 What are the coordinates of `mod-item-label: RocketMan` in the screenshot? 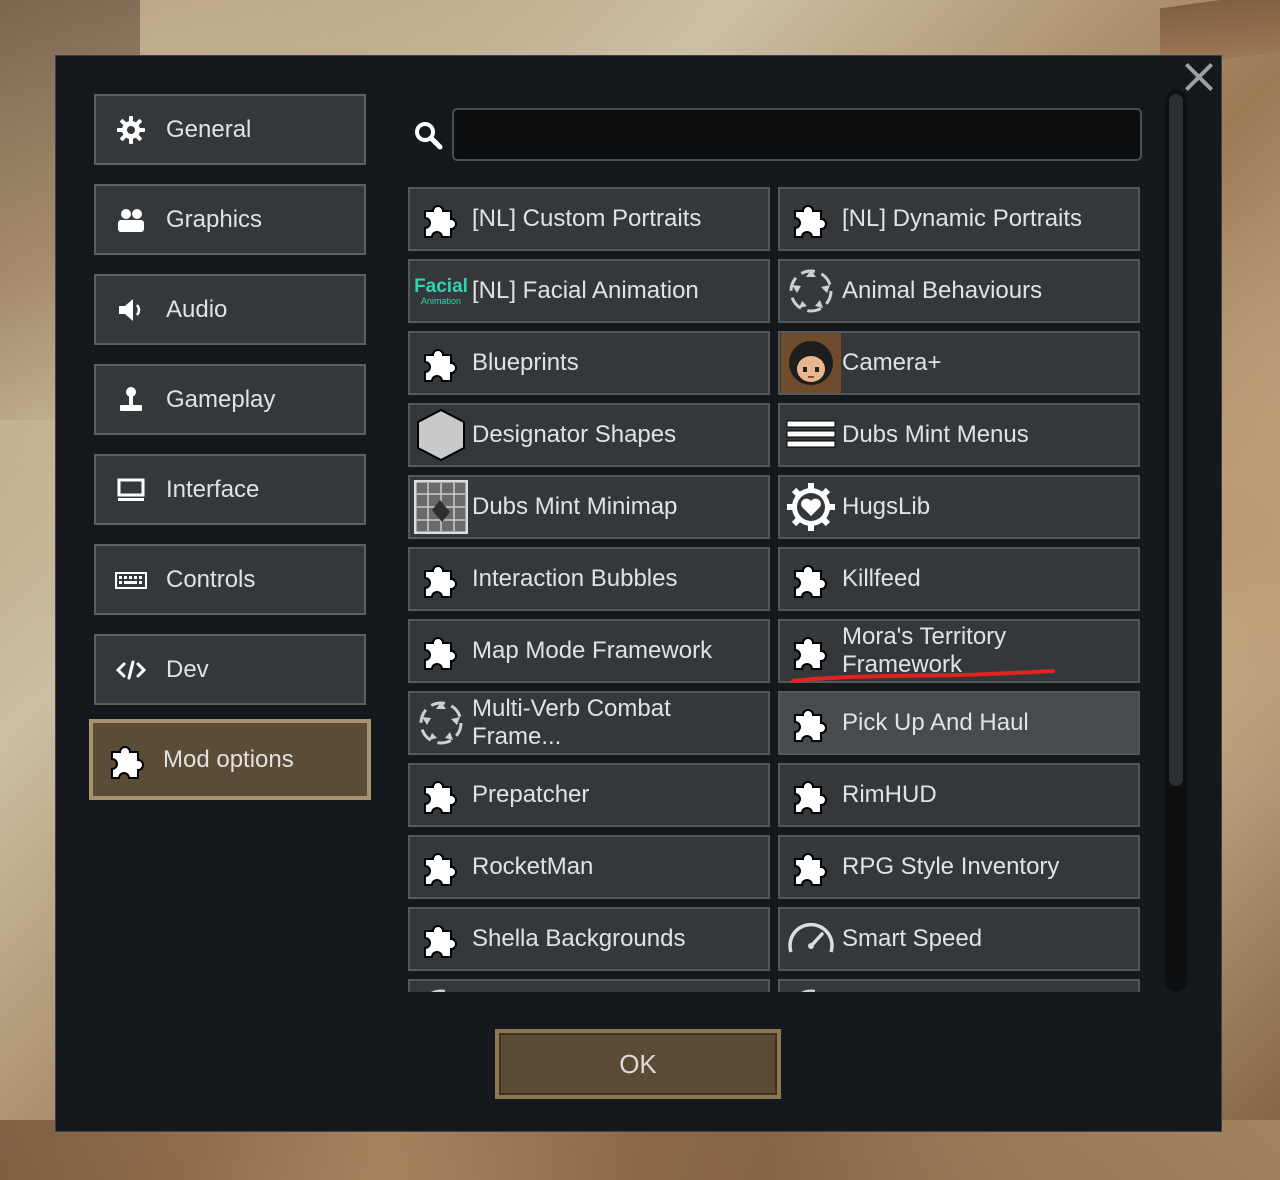 It's located at (533, 866).